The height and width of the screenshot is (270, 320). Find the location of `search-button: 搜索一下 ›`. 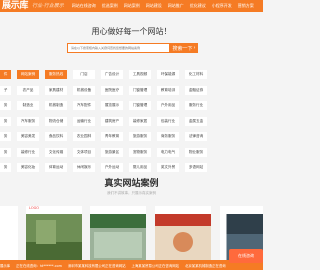

search-button: 搜索一下 › is located at coordinates (184, 48).